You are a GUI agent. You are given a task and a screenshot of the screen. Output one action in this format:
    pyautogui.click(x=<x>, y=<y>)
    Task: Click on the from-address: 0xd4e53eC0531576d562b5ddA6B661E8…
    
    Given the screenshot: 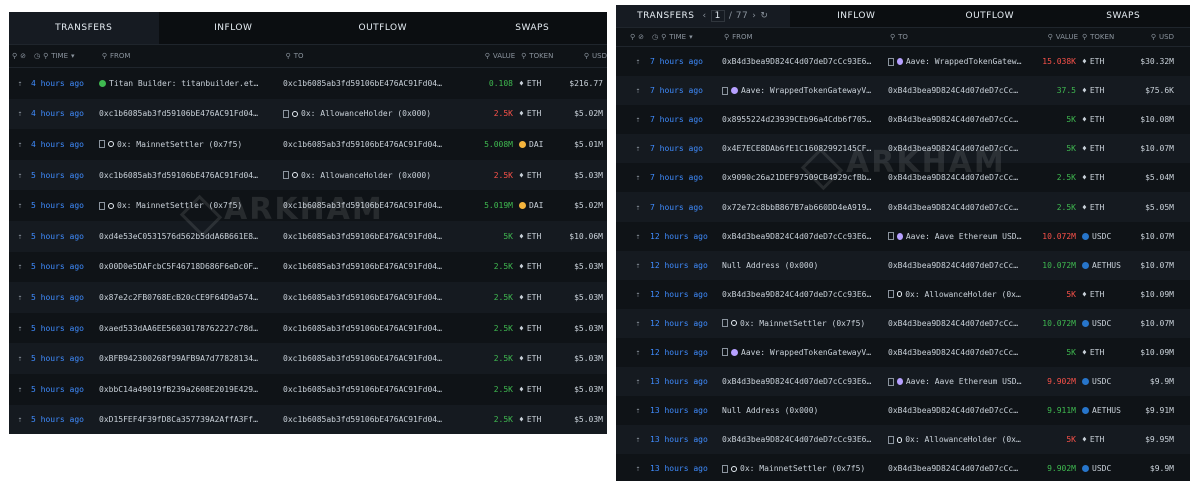 What is the action you would take?
    pyautogui.click(x=191, y=236)
    